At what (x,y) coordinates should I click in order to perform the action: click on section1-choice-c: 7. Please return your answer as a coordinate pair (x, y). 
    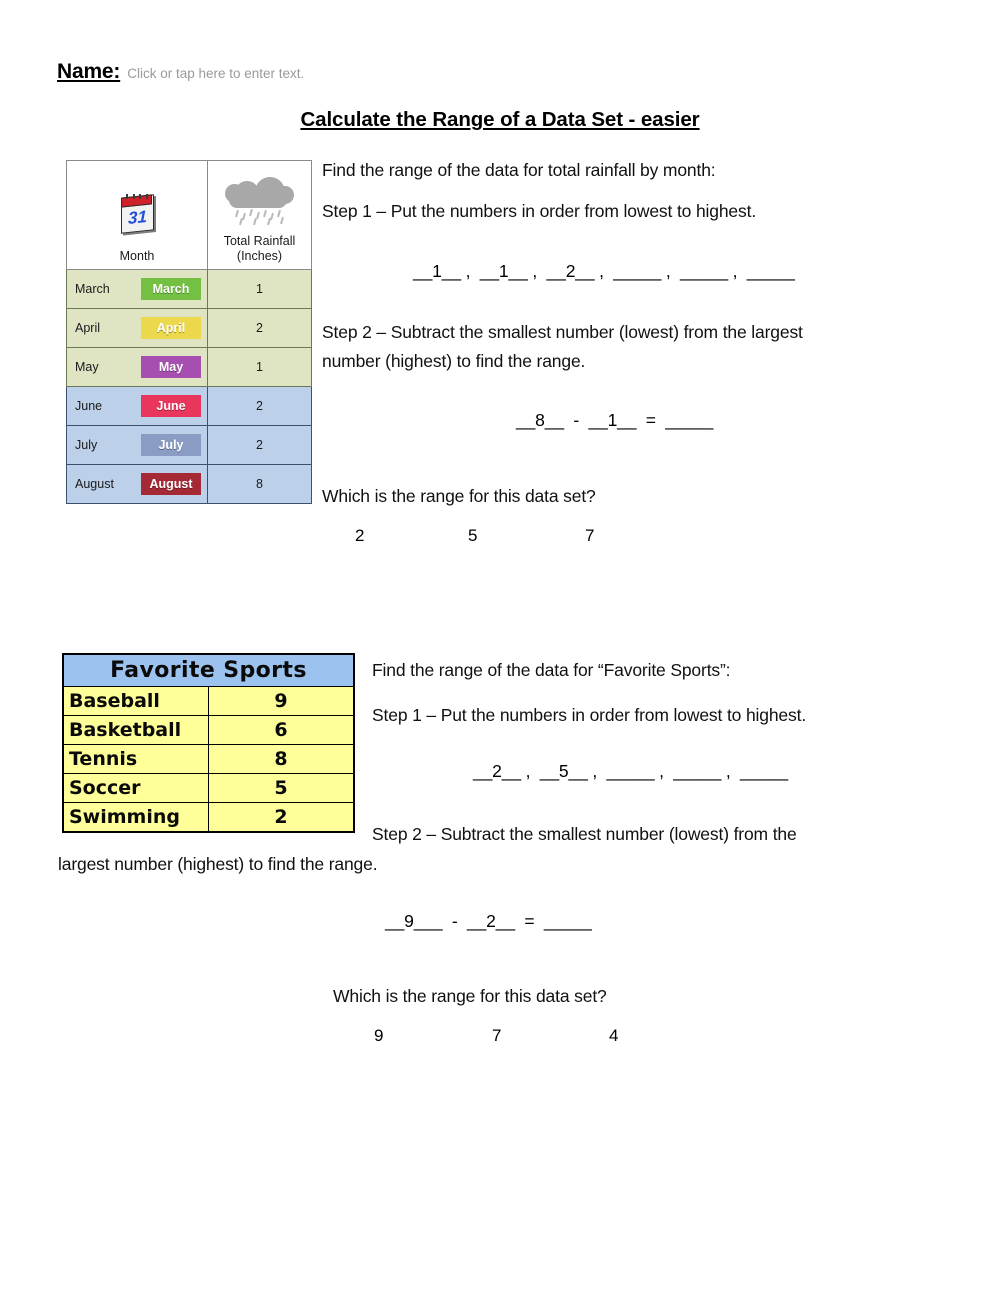
    Looking at the image, I should click on (589, 536).